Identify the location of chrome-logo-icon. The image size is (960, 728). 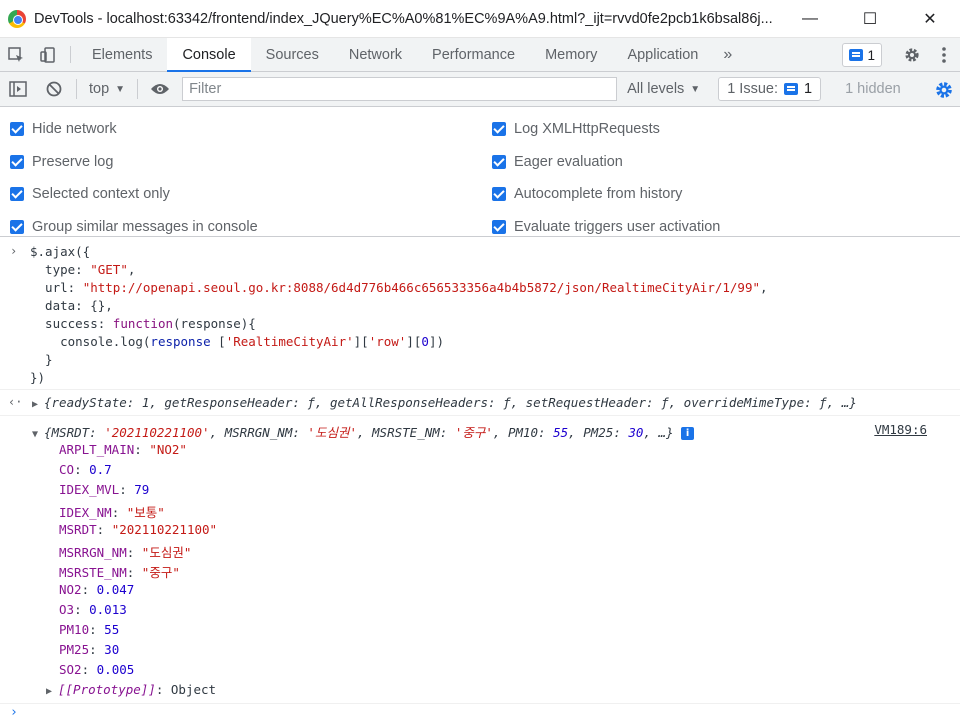
(17, 18).